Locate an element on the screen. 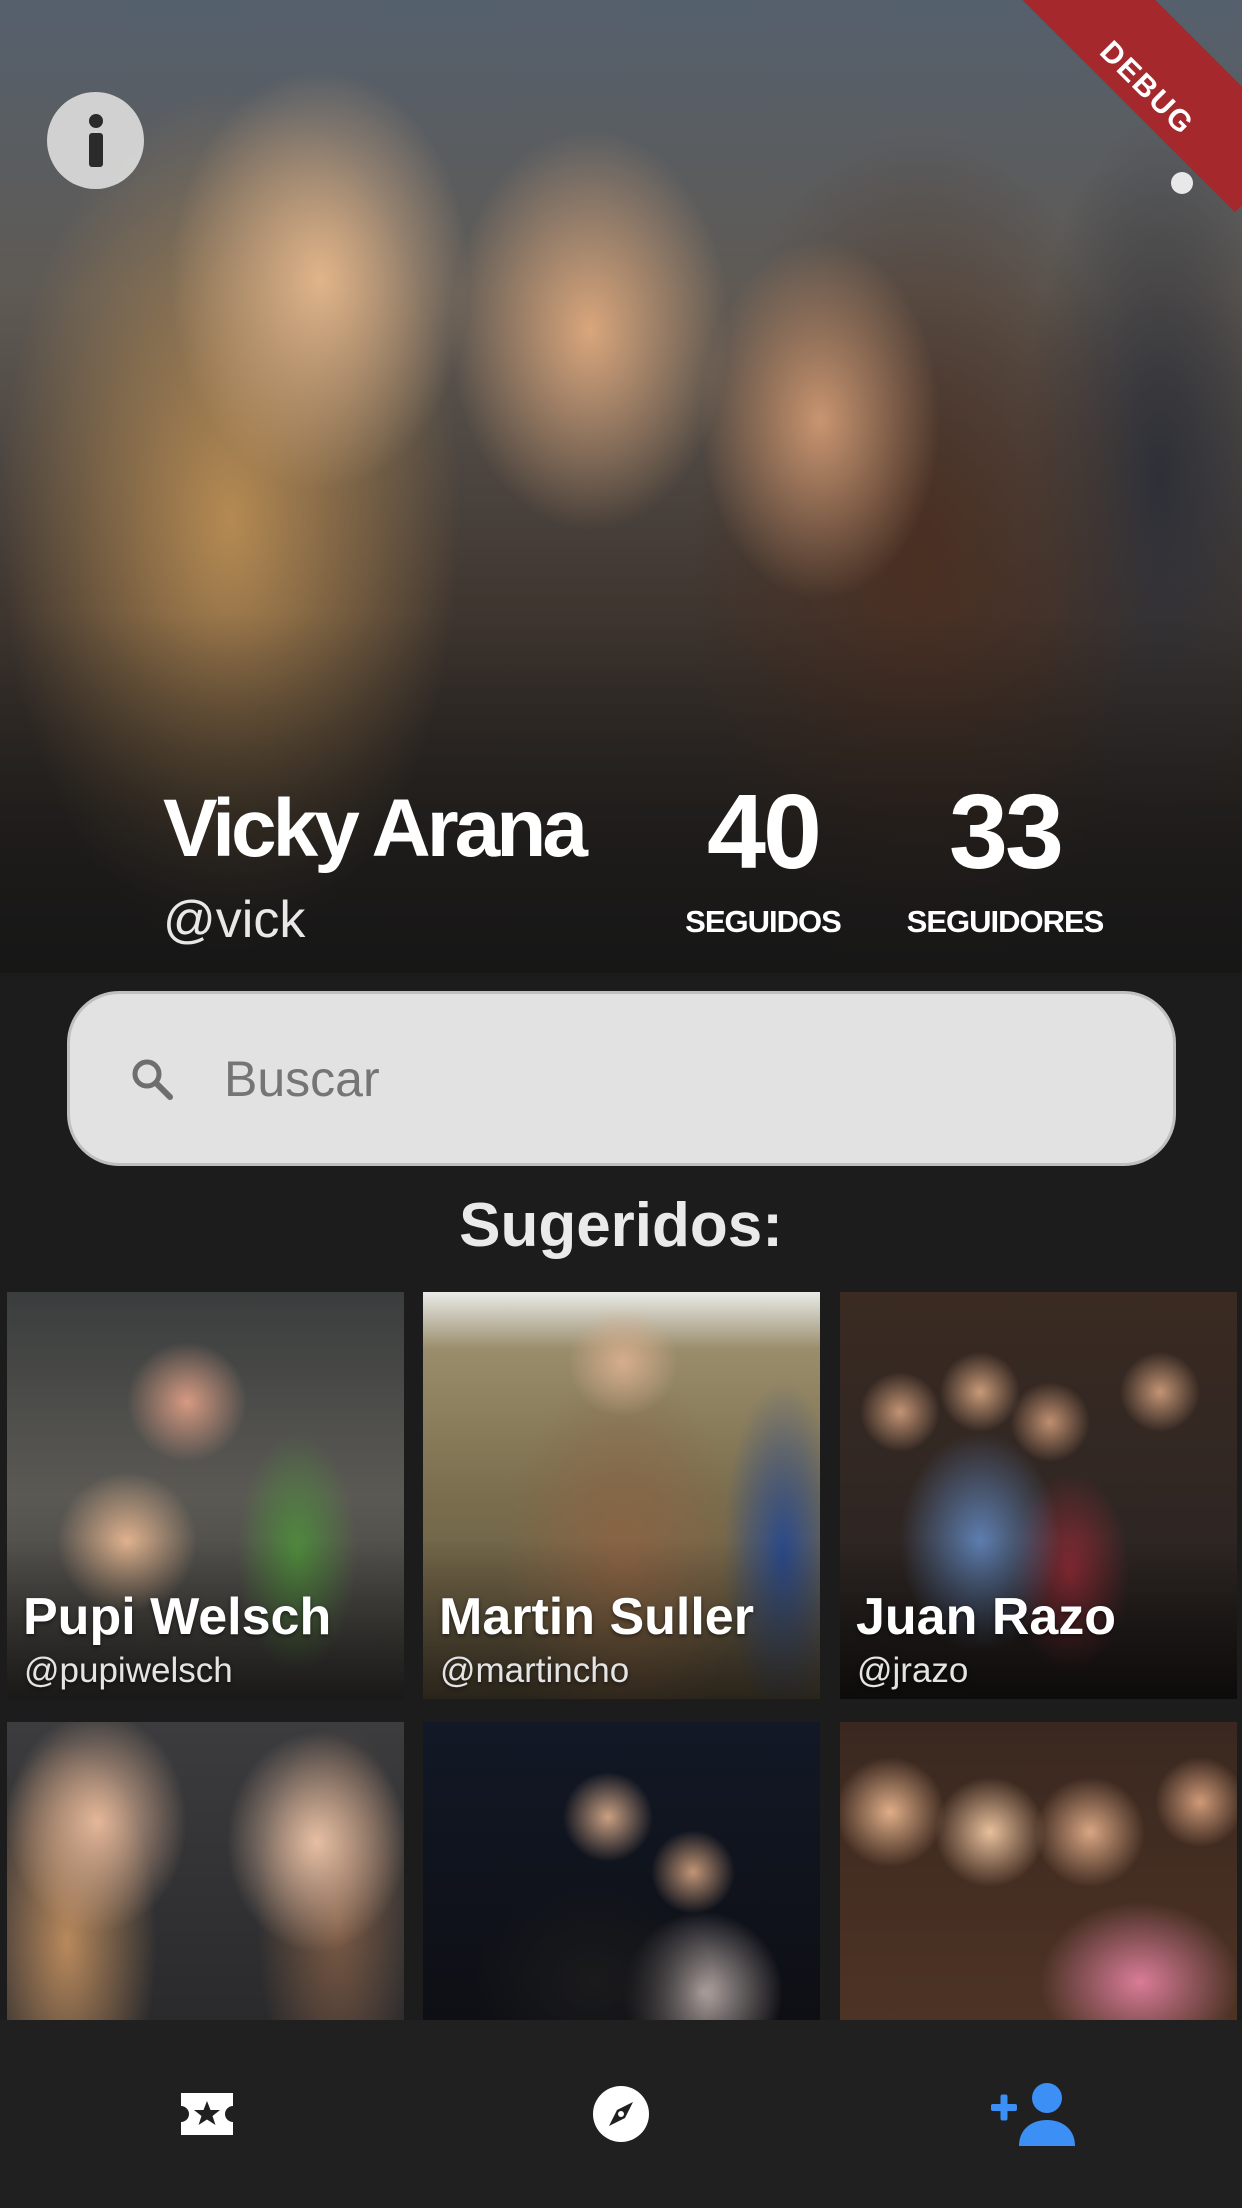  compass-icon is located at coordinates (621, 2114).